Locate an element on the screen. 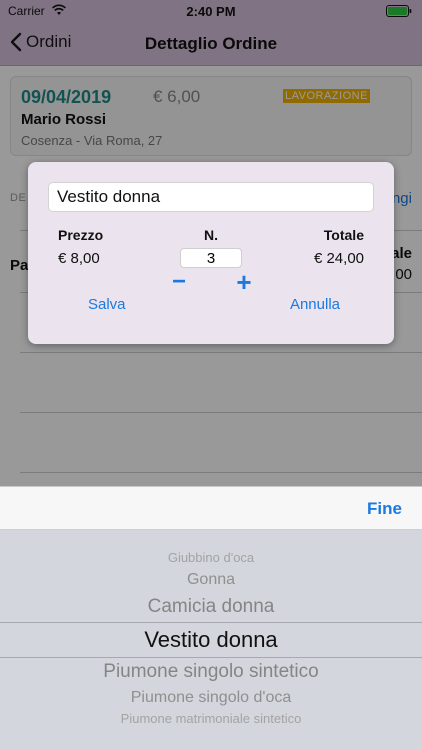  picker-option: Piumone singolo sintetico is located at coordinates (211, 672).